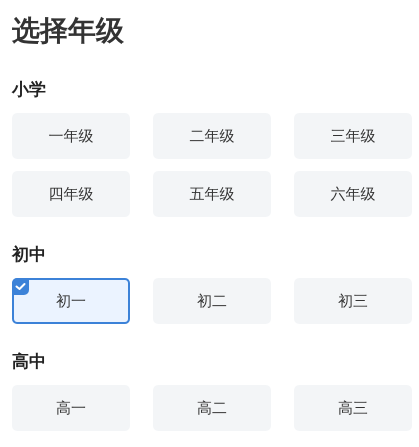 This screenshot has width=419, height=447. I want to click on section-heading: 小学, so click(29, 90).